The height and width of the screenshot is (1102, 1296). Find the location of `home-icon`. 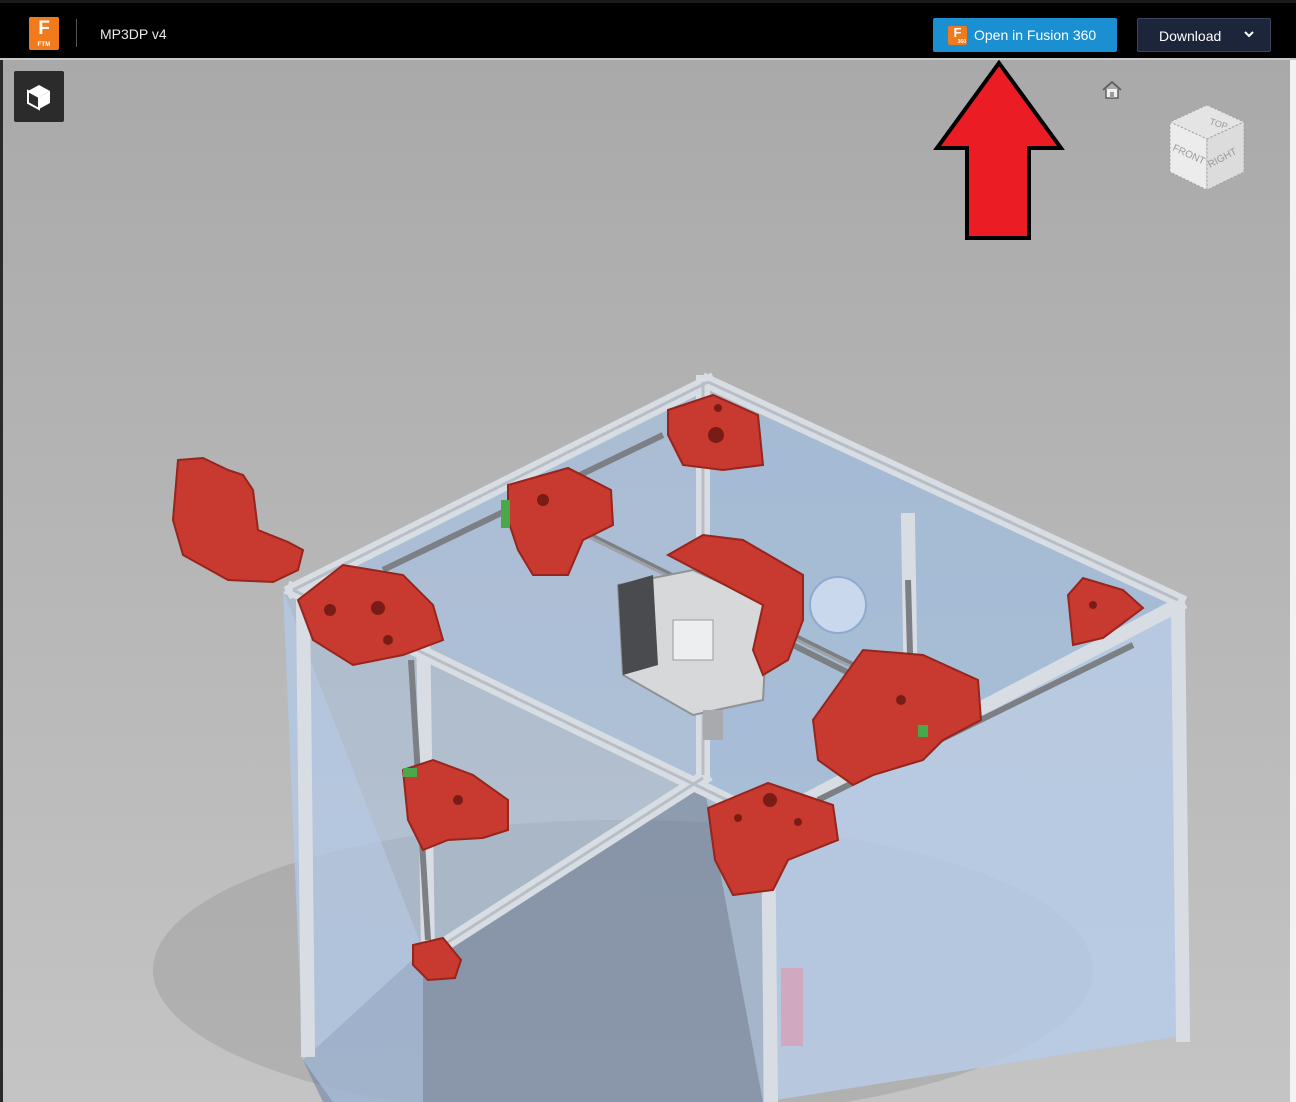

home-icon is located at coordinates (1112, 90).